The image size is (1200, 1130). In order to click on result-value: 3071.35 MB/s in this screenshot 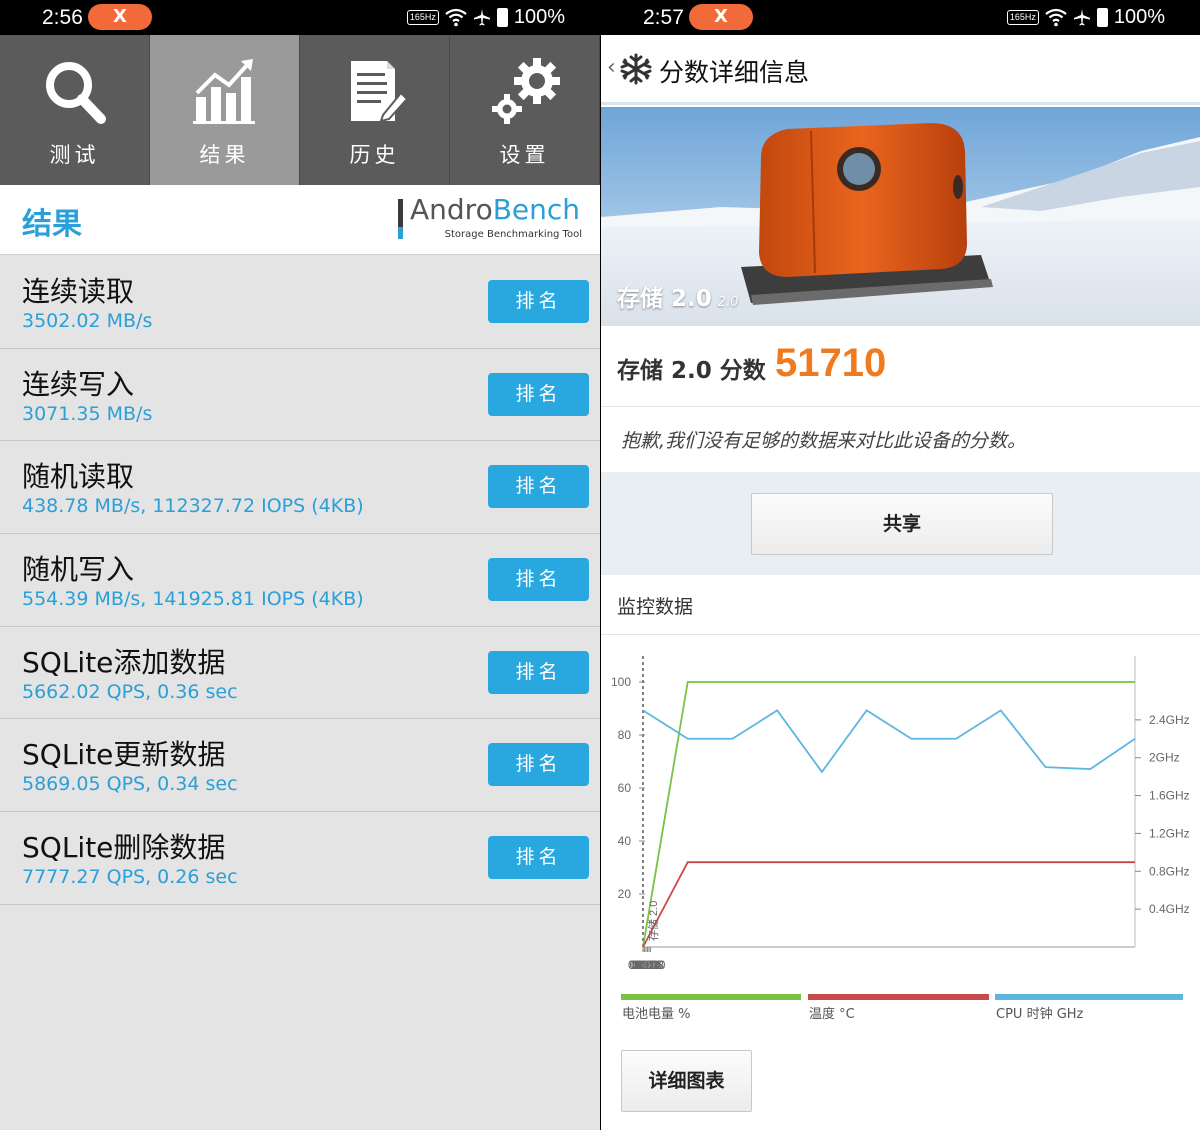, I will do `click(87, 413)`.